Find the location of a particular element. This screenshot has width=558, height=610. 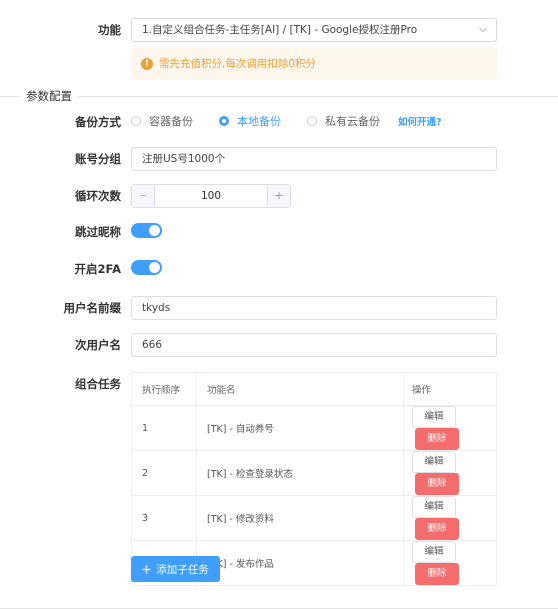

loop-count-input: 100 is located at coordinates (211, 196).